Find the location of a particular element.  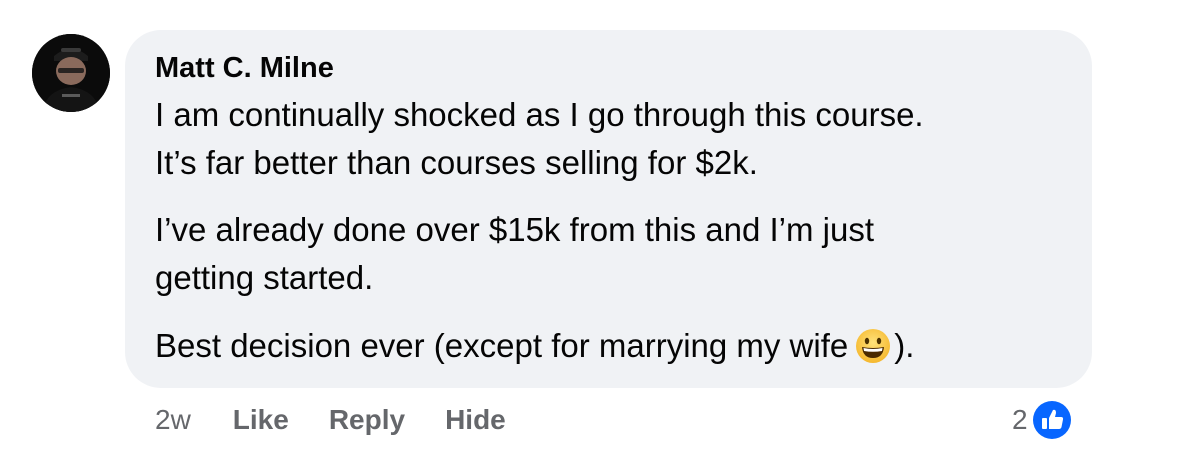

like-button: Like is located at coordinates (261, 420).